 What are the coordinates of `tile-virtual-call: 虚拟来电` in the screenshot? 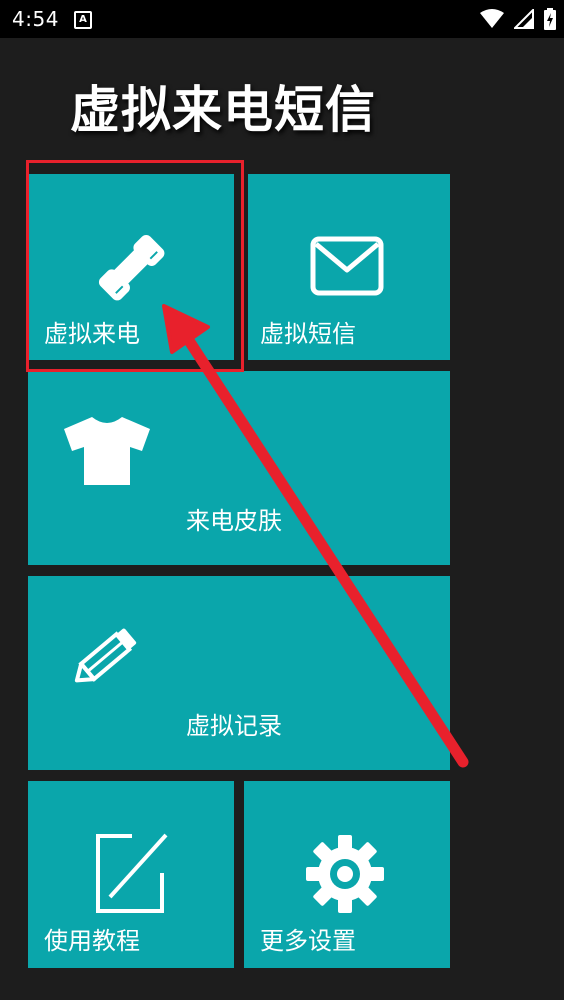 It's located at (131, 267).